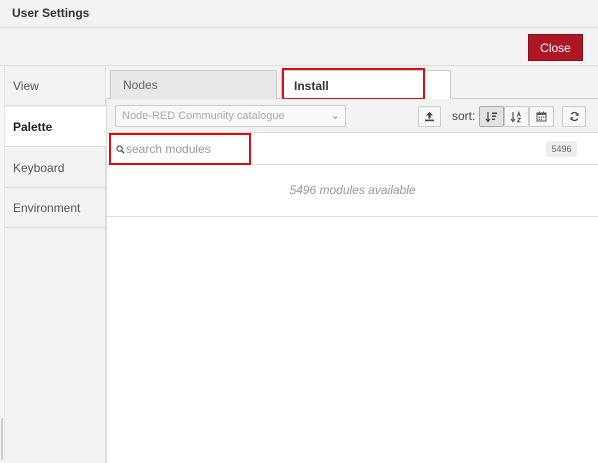 This screenshot has height=463, width=598. Describe the element at coordinates (352, 190) in the screenshot. I see `modules-available-text: 5496 modules available` at that location.